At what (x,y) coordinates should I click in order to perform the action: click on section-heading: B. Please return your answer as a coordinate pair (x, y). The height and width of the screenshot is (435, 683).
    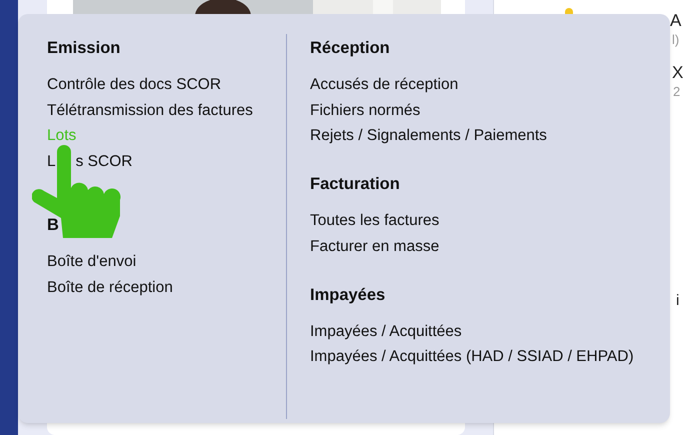
    Looking at the image, I should click on (53, 224).